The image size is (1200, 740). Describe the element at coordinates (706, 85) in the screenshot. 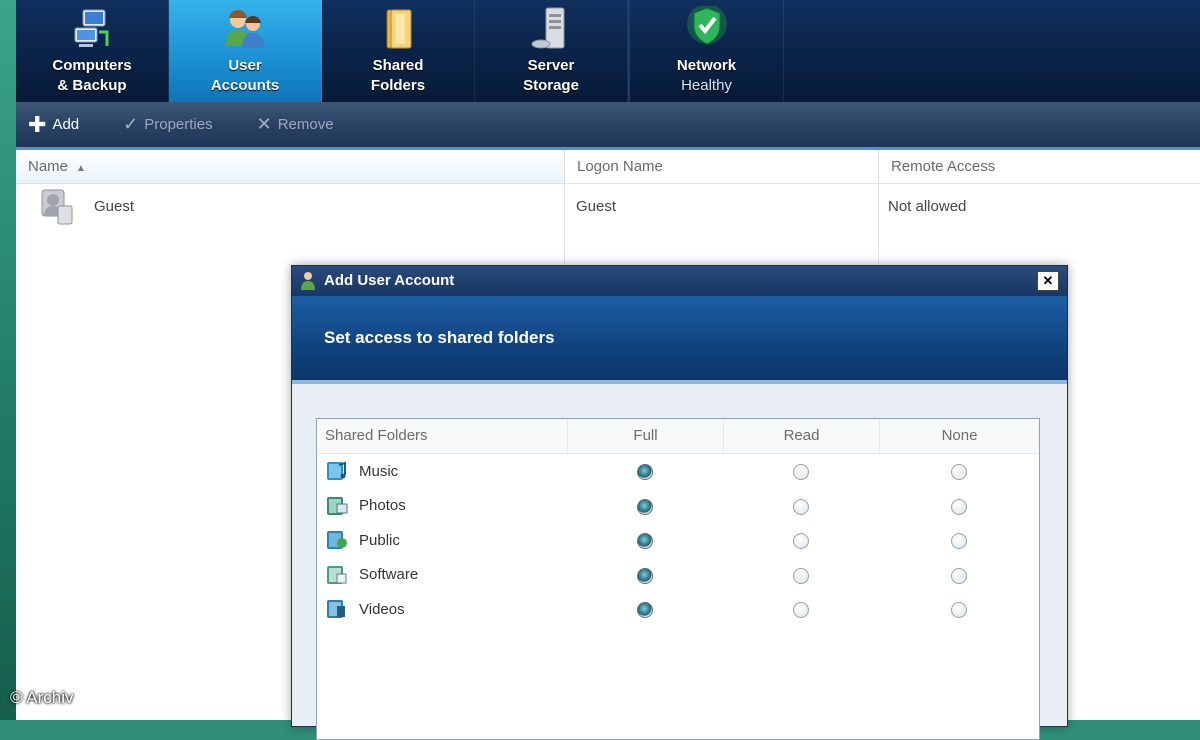

I see `network-status: Healthy` at that location.